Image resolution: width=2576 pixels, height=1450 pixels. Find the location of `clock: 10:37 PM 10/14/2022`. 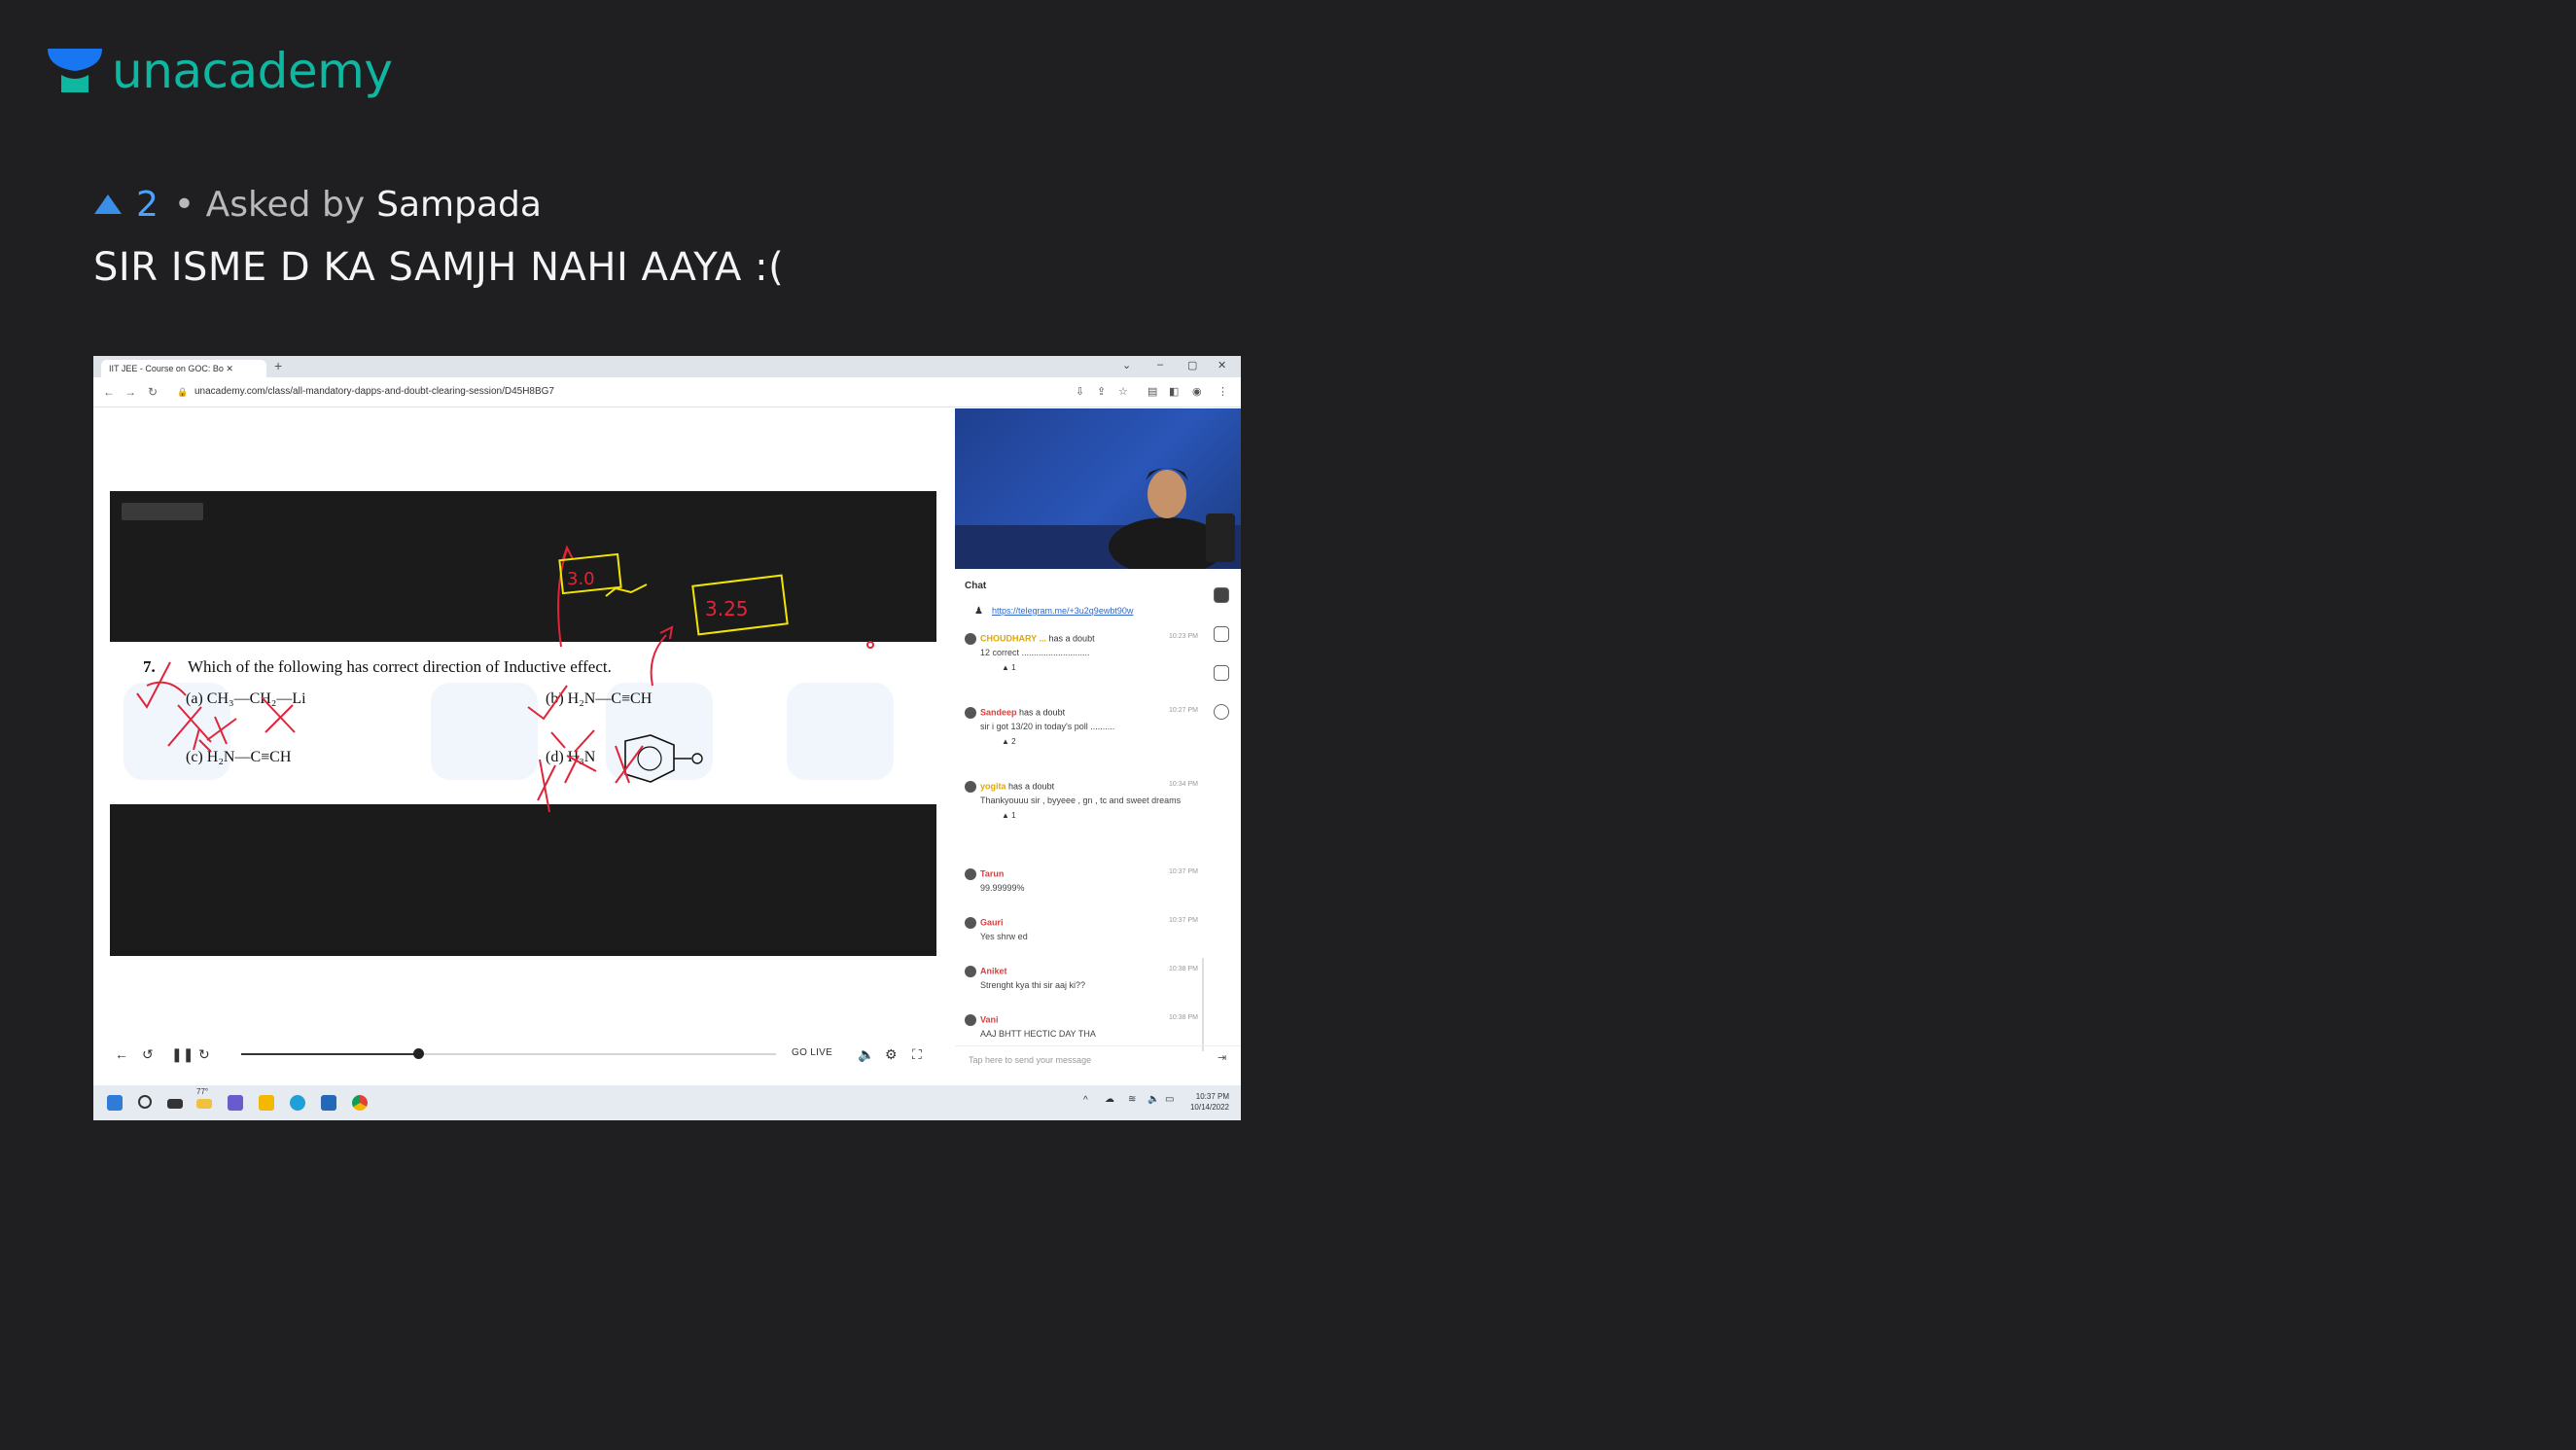

clock: 10:37 PM 10/14/2022 is located at coordinates (1210, 1102).